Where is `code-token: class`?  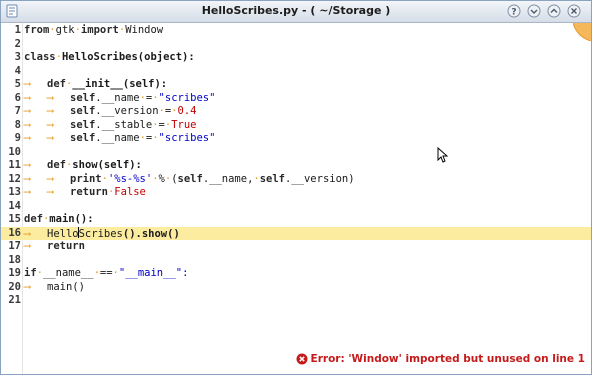 code-token: class is located at coordinates (40, 57).